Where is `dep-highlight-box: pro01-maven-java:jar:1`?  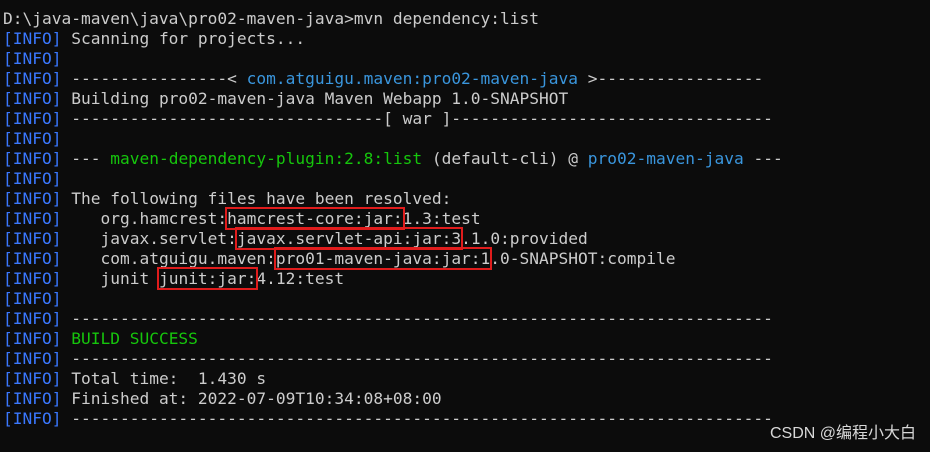 dep-highlight-box: pro01-maven-java:jar:1 is located at coordinates (383, 258).